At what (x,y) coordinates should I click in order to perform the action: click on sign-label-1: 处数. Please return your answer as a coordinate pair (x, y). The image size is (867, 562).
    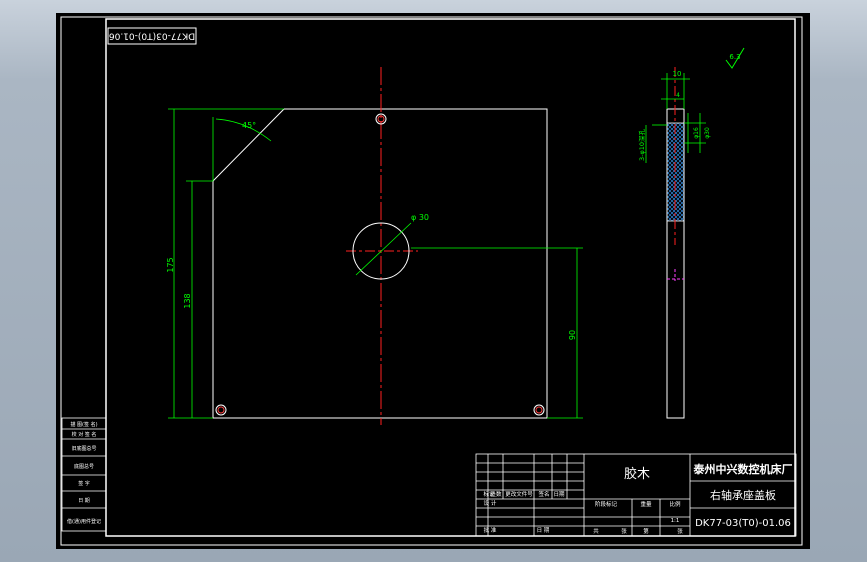
    Looking at the image, I should click on (496, 494).